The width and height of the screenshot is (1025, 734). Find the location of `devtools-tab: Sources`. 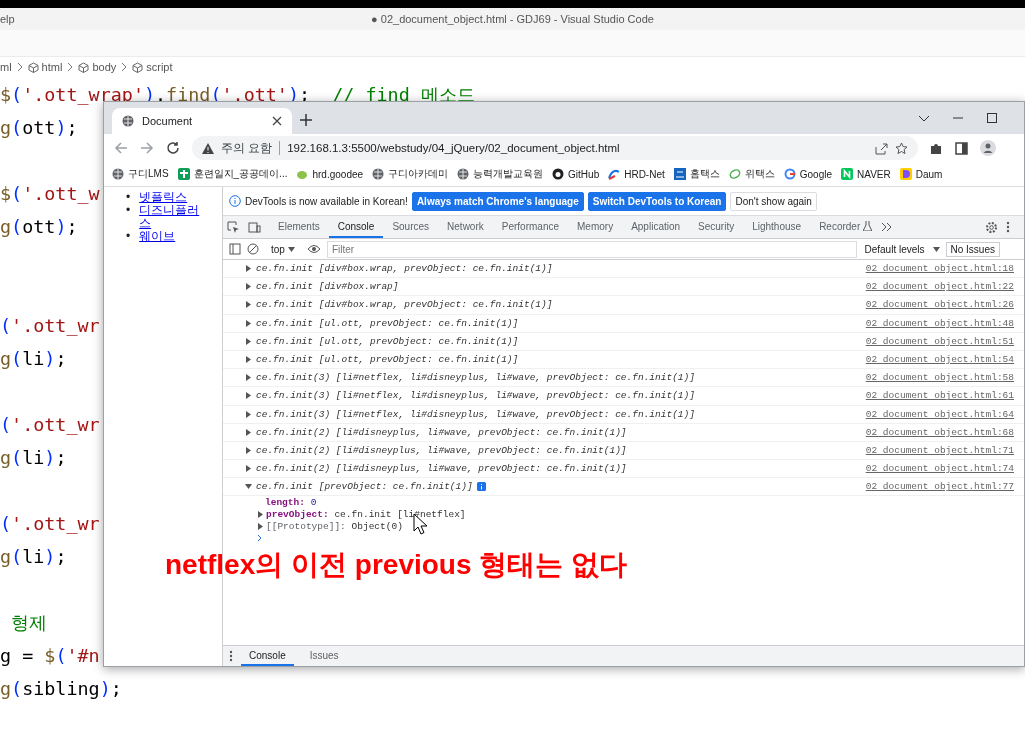

devtools-tab: Sources is located at coordinates (411, 227).